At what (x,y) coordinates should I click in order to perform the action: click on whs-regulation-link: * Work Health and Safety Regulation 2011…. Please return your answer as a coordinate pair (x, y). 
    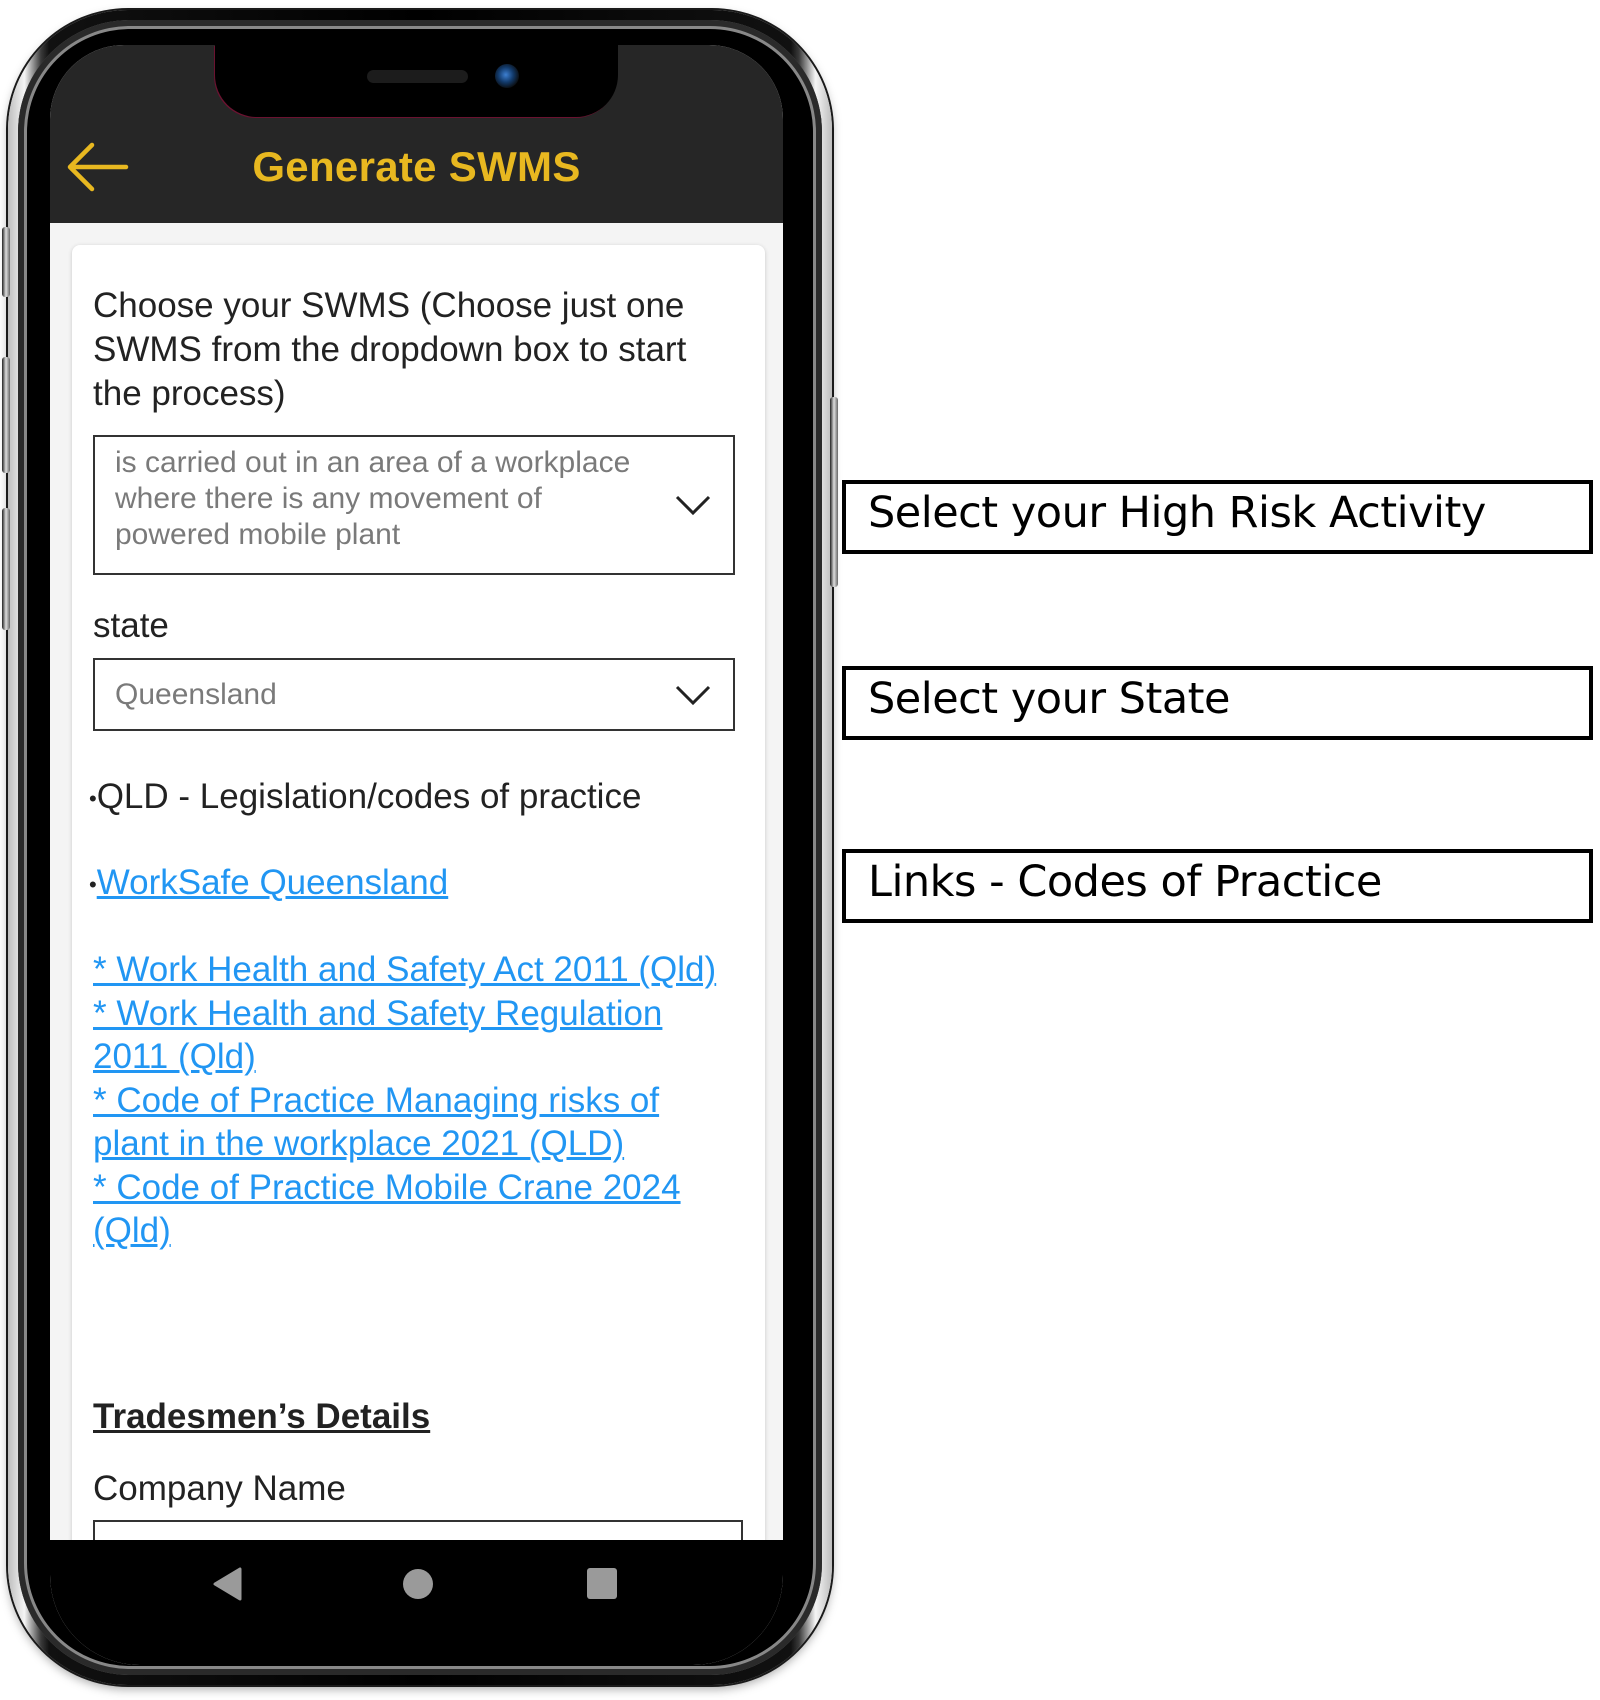
    Looking at the image, I should click on (377, 1035).